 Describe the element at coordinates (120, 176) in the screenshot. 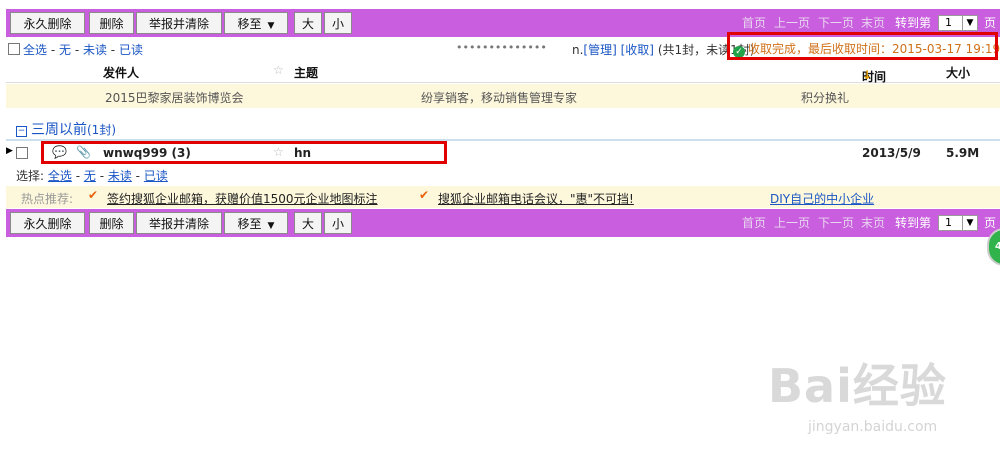

I see `bottom-select-unread-link: 未读` at that location.